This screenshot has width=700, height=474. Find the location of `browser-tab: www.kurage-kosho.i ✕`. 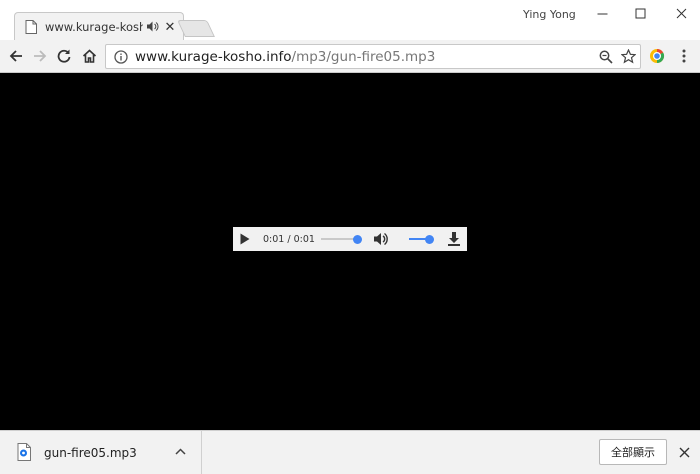

browser-tab: www.kurage-kosho.i ✕ is located at coordinates (99, 26).